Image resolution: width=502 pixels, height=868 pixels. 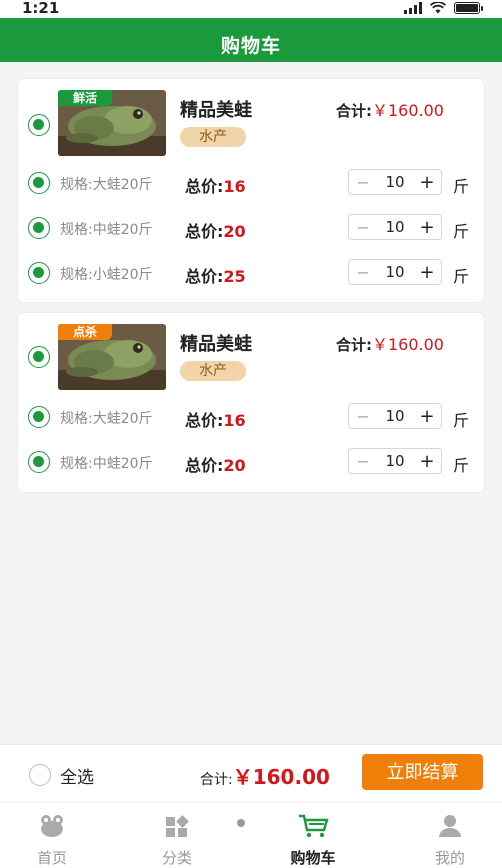 I want to click on indicator-dot, so click(x=241, y=823).